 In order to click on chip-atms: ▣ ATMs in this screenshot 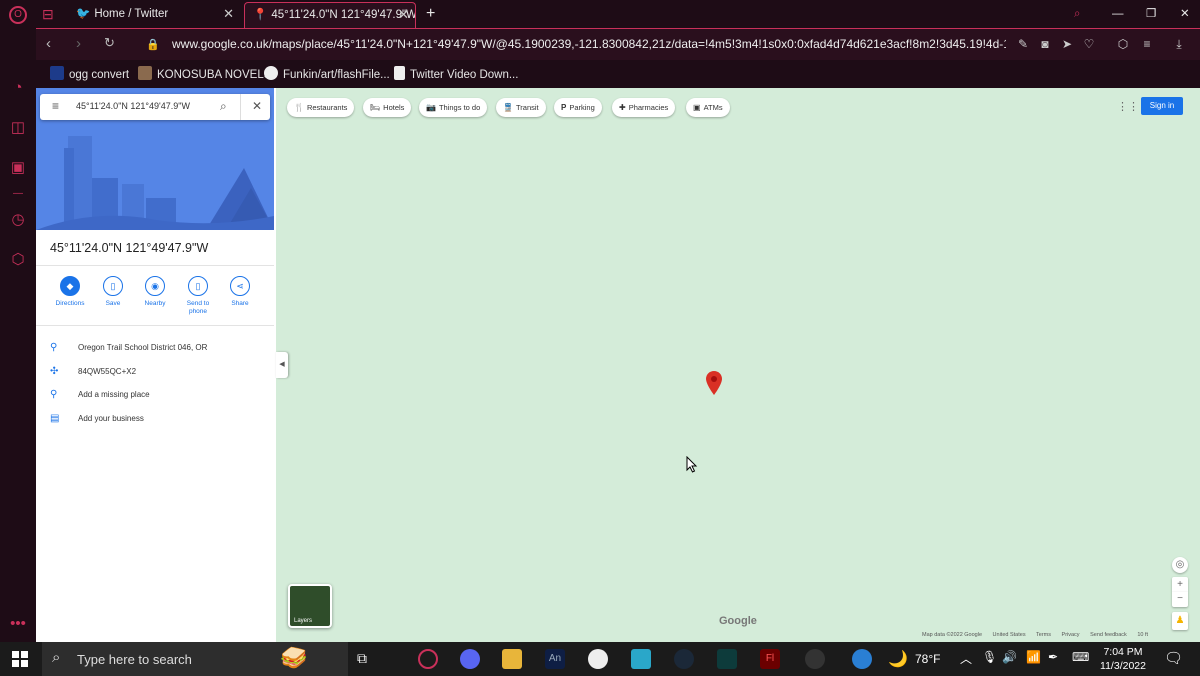, I will do `click(708, 107)`.